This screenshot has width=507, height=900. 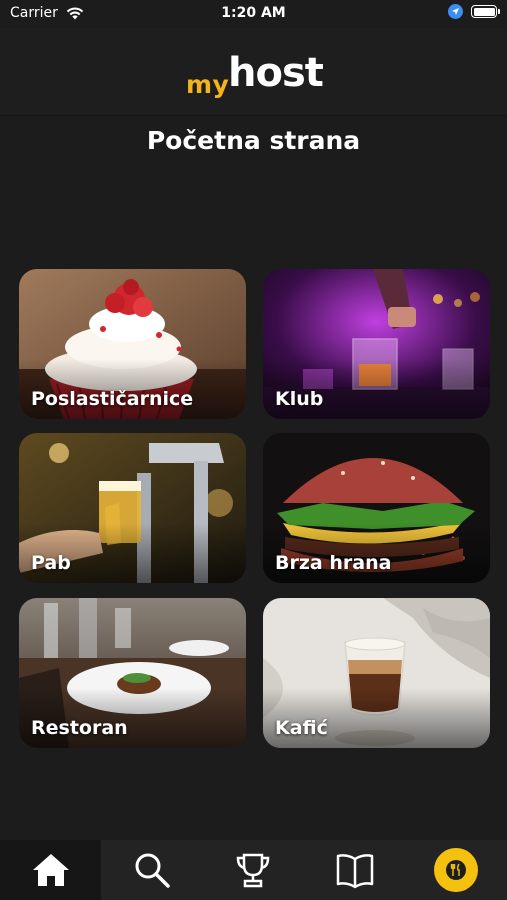 I want to click on category-card-pab: Pab, so click(x=132, y=508).